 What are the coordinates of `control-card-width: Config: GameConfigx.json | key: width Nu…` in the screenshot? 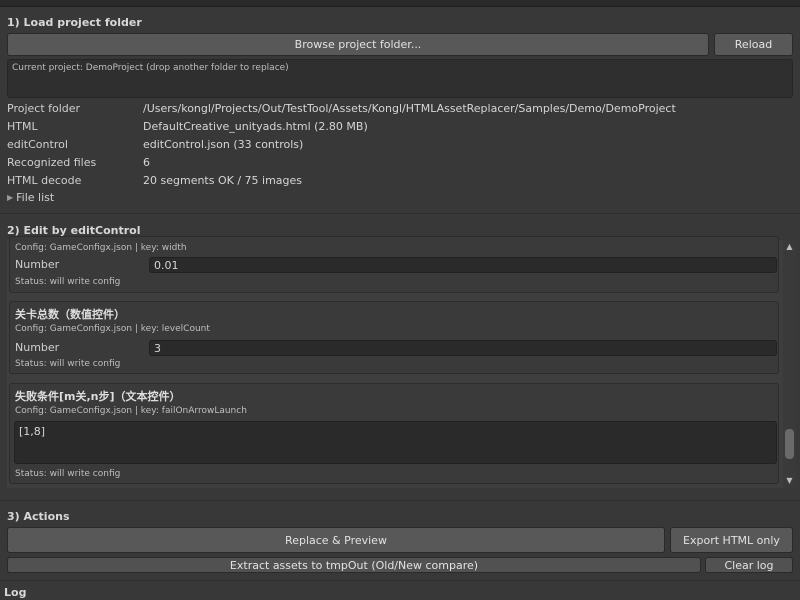 It's located at (394, 264).